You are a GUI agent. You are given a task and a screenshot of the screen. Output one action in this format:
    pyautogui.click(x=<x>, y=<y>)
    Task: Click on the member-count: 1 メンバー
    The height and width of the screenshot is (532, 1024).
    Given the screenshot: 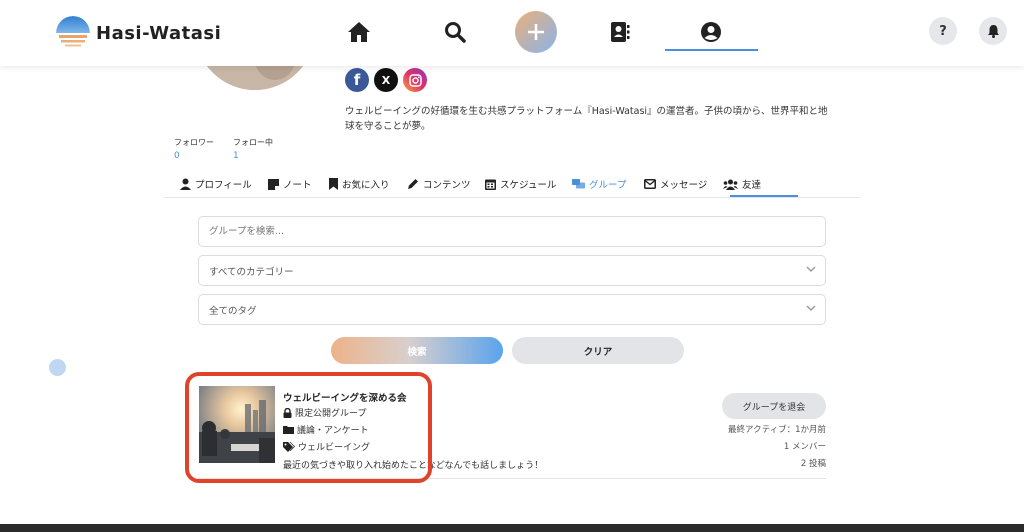 What is the action you would take?
    pyautogui.click(x=804, y=447)
    